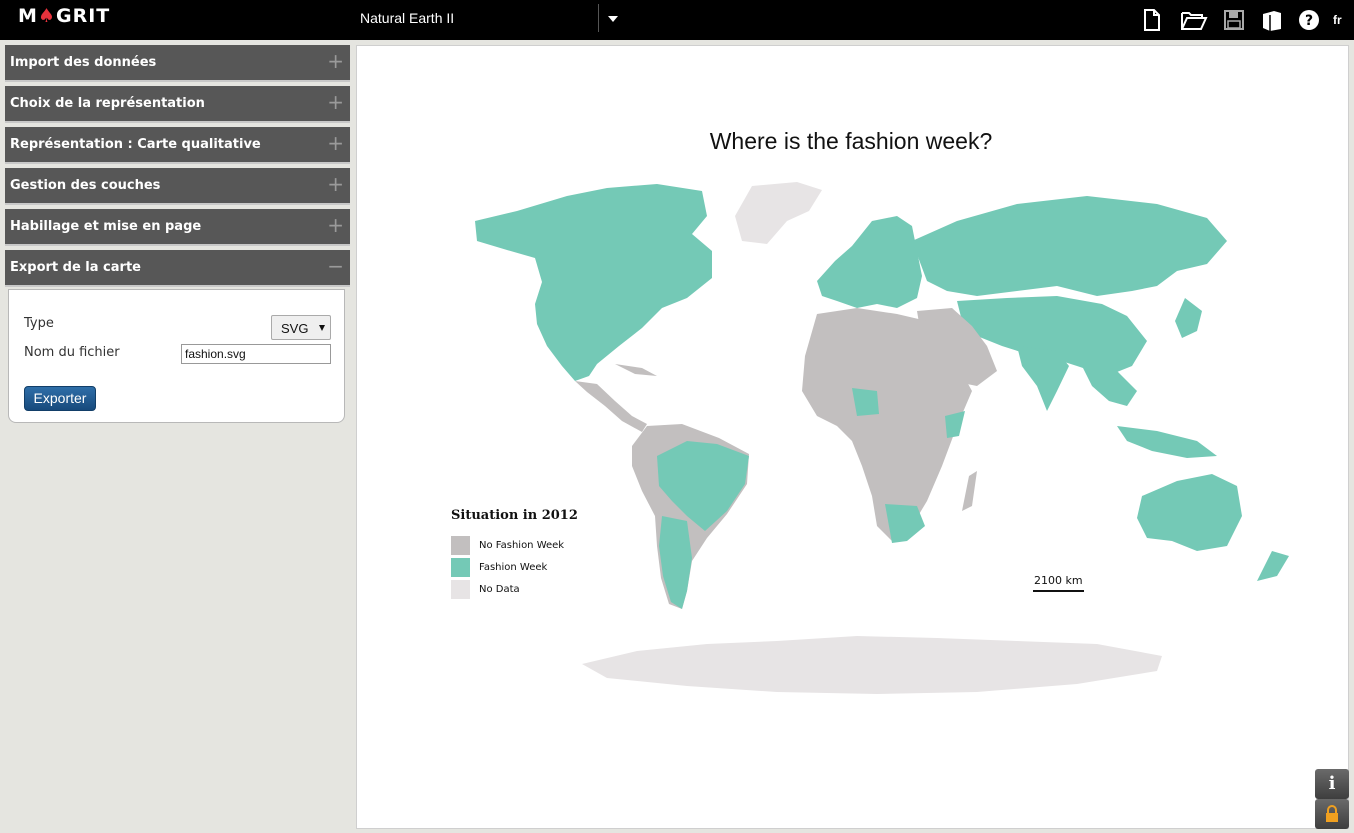  Describe the element at coordinates (60, 398) in the screenshot. I see `export-button: Exporter` at that location.